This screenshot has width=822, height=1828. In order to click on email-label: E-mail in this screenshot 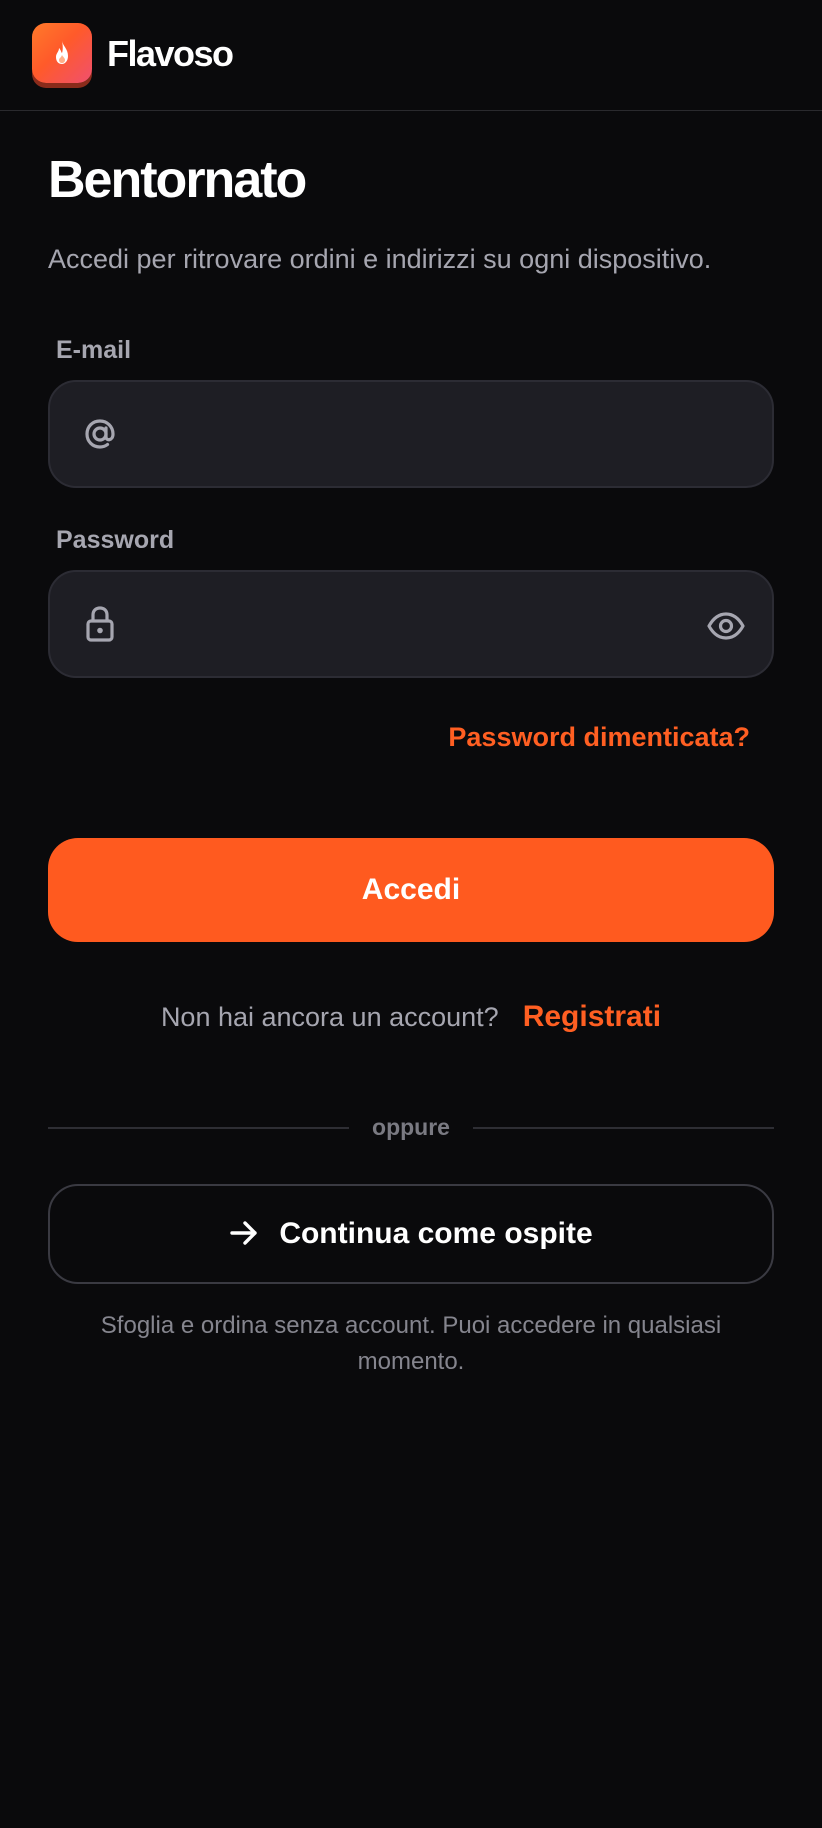, I will do `click(94, 350)`.